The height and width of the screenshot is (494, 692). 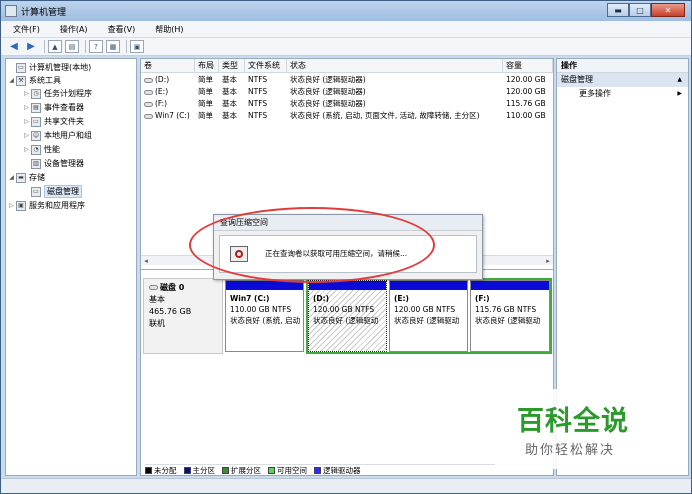 I want to click on title-bar: 计算机管理 ▬ □ ✕, so click(x=346, y=11).